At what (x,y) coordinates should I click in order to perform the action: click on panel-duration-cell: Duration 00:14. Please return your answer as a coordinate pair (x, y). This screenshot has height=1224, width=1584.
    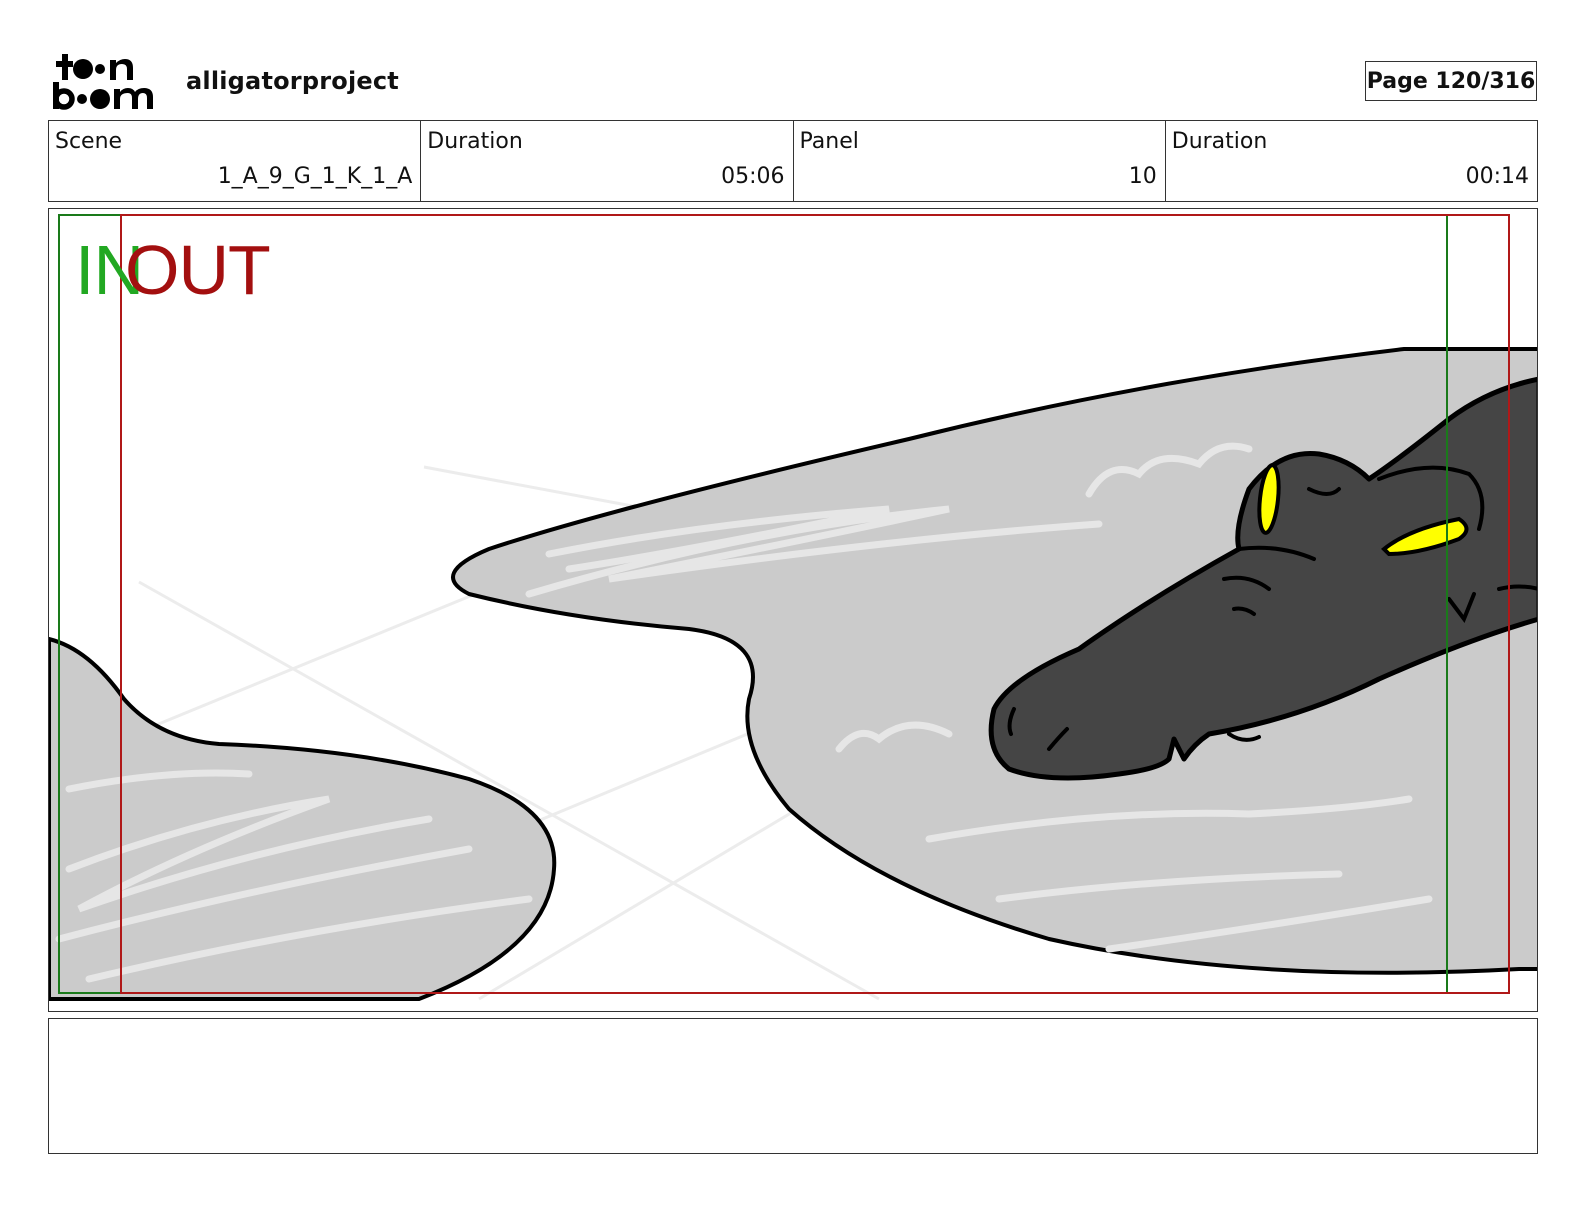
    Looking at the image, I should click on (1351, 161).